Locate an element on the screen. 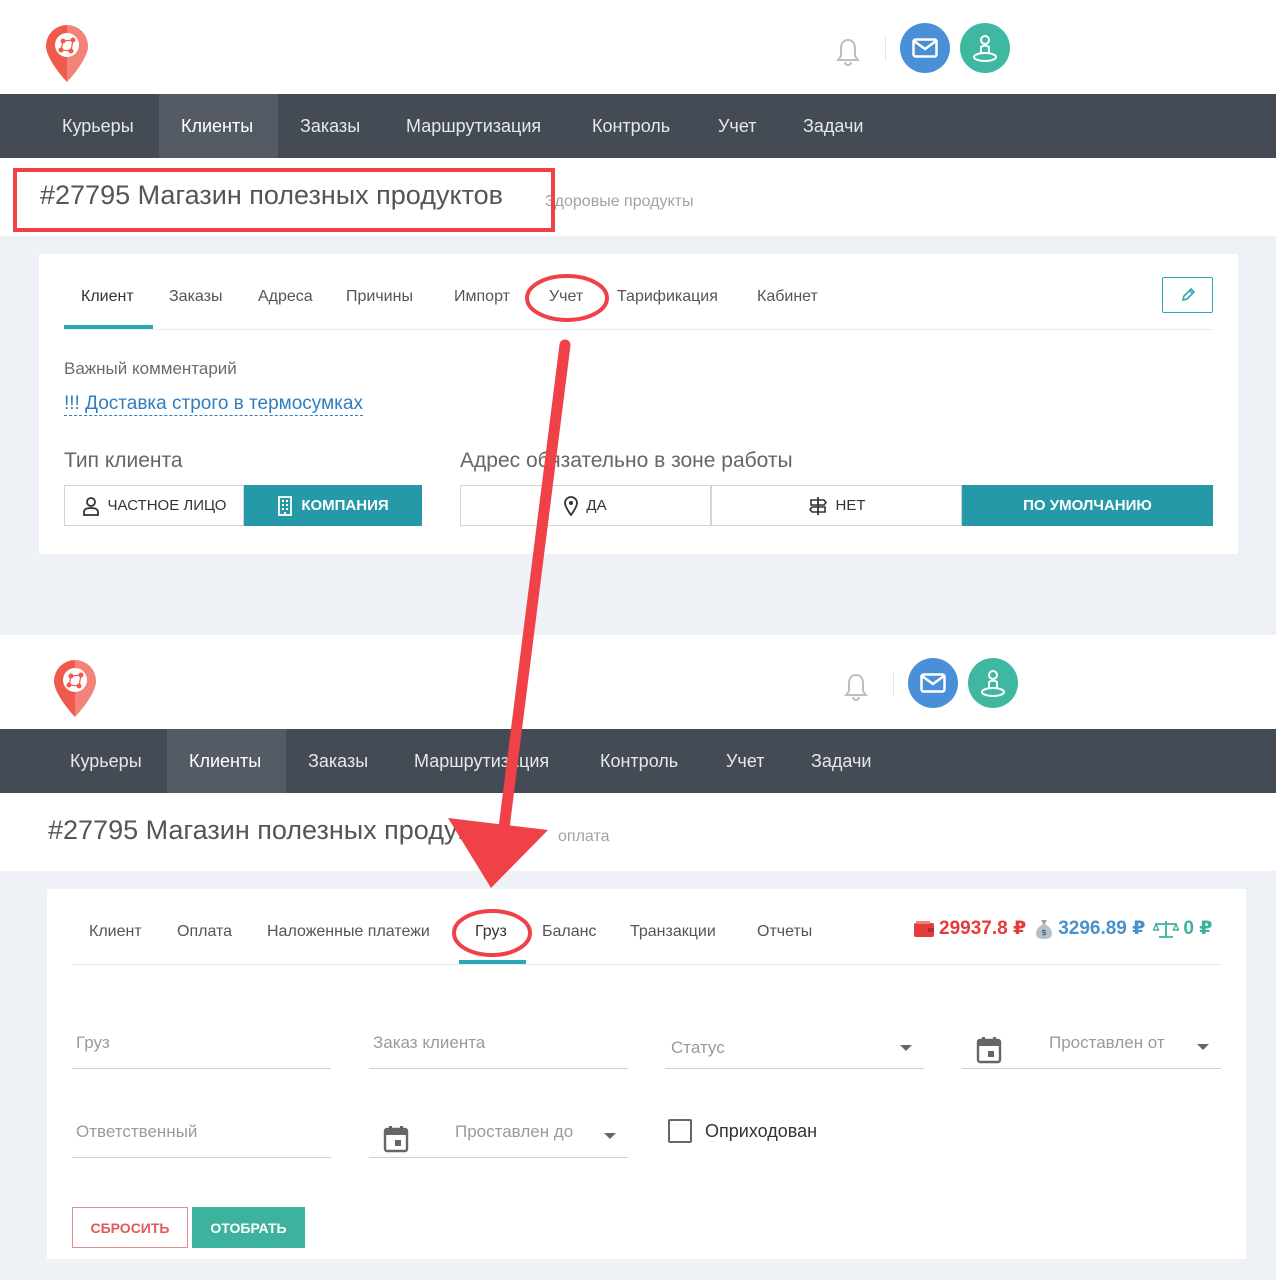 The width and height of the screenshot is (1276, 1280). client-type-company-button: КОМПАНИЯ is located at coordinates (333, 505).